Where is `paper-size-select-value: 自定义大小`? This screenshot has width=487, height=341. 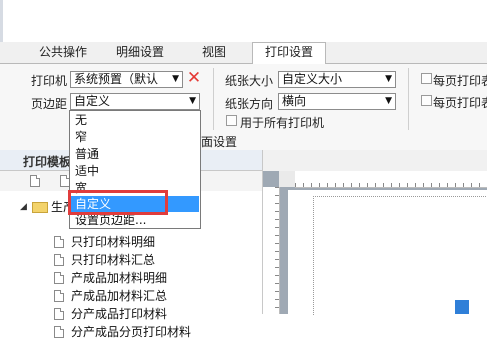
paper-size-select-value: 自定义大小 is located at coordinates (312, 79).